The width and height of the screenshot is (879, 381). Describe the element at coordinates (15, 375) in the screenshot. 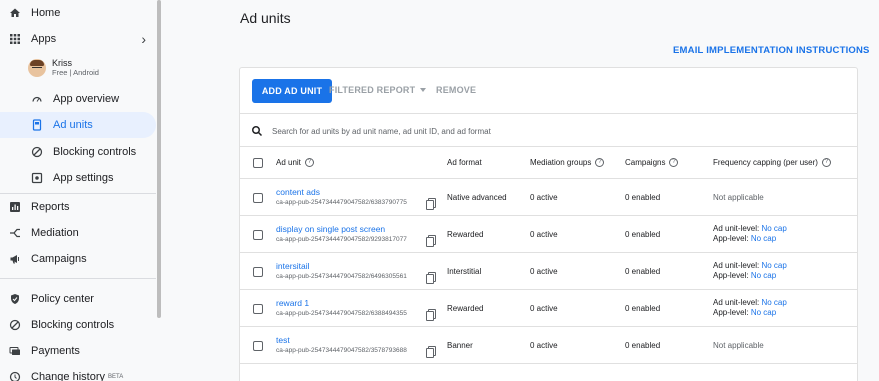

I see `history-icon` at that location.